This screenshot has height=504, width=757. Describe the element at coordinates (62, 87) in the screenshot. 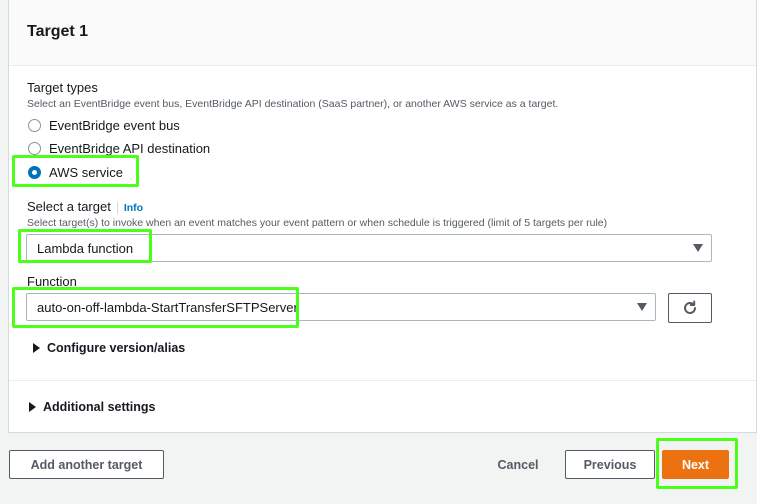

I see `target-types-label: Target types` at that location.